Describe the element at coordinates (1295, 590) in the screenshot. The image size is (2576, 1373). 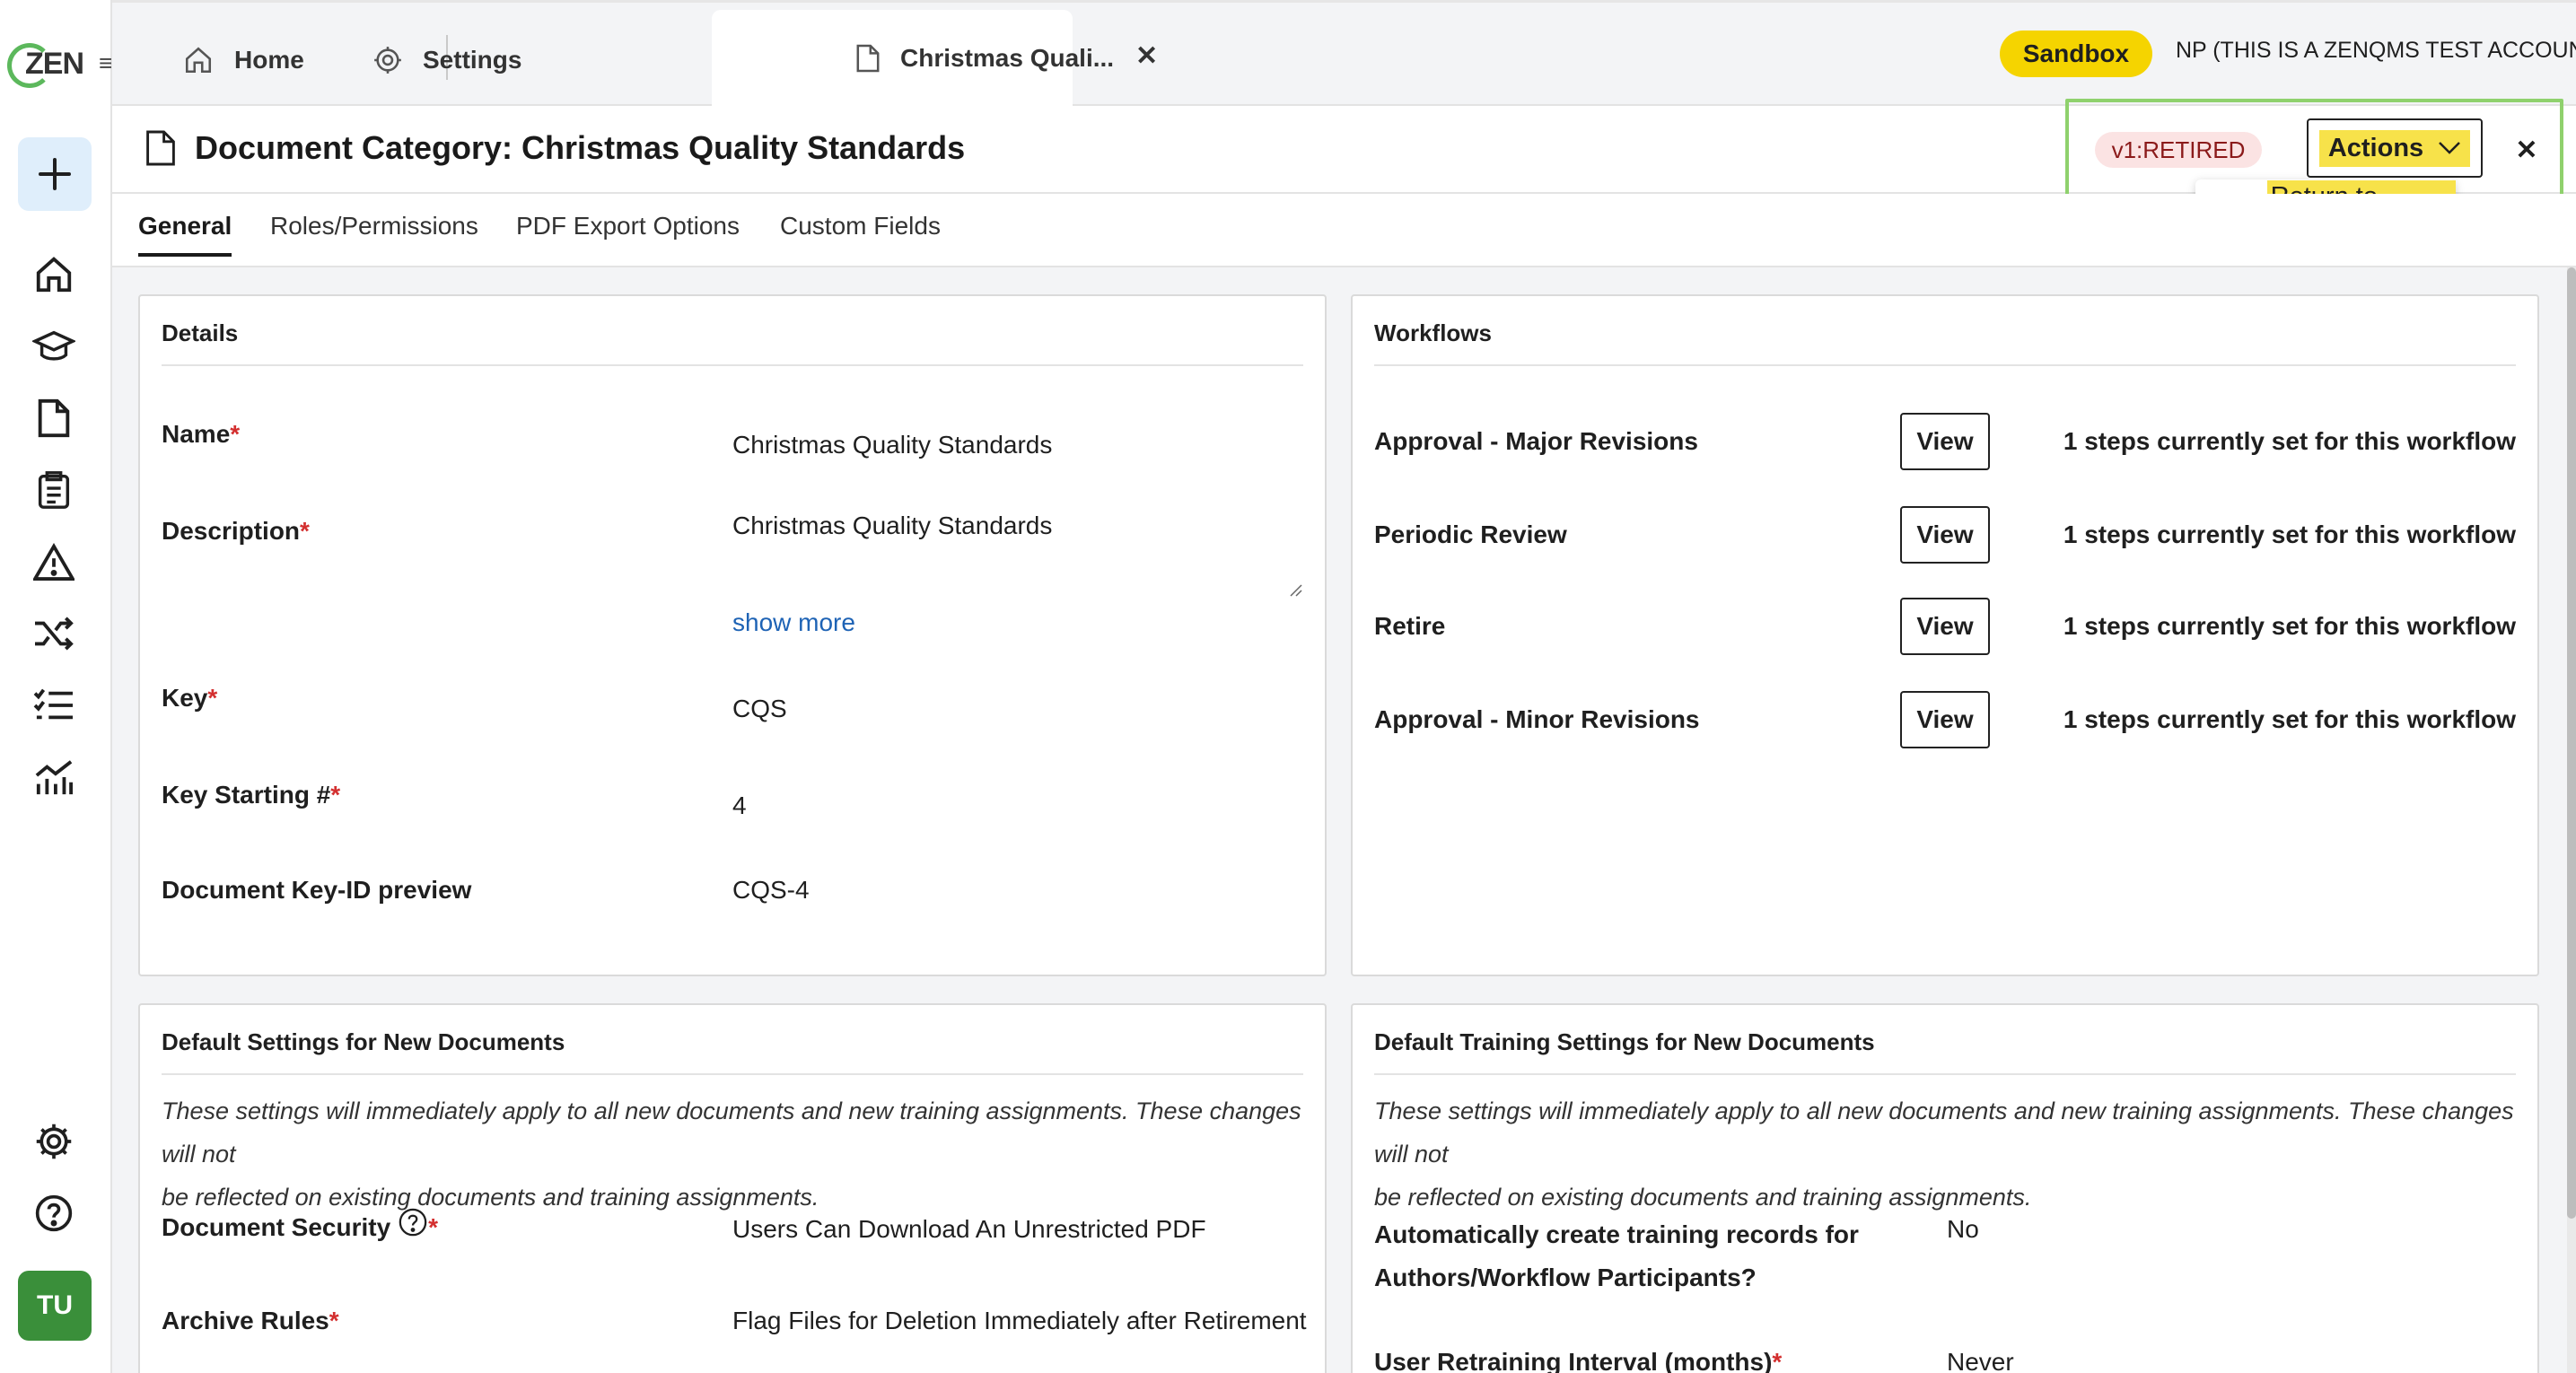
I see `resize-handle-icon` at that location.